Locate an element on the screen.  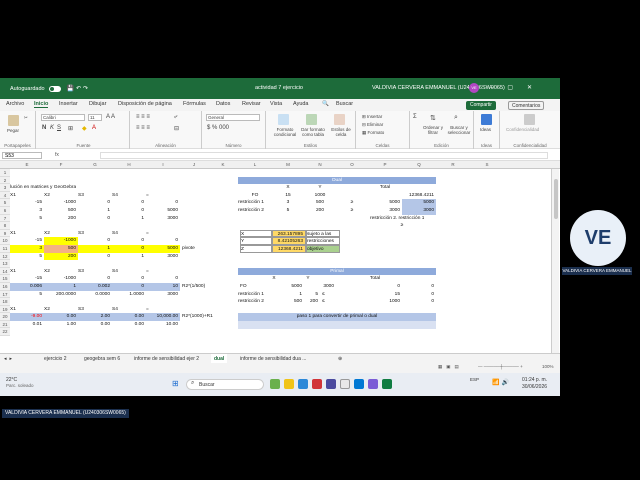
dual-title: Dual is located at coordinates (337, 180).